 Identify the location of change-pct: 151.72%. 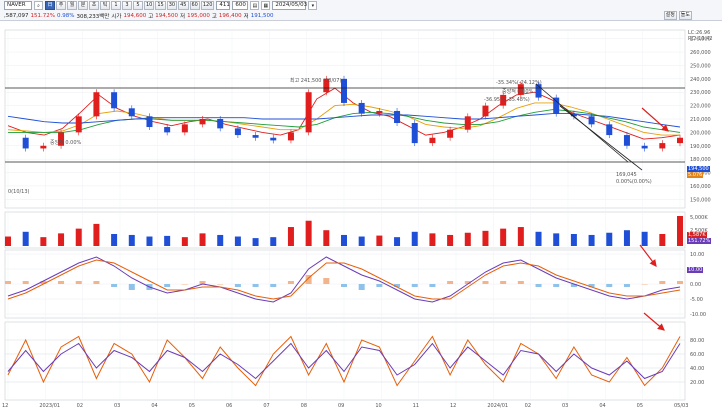
(42, 15).